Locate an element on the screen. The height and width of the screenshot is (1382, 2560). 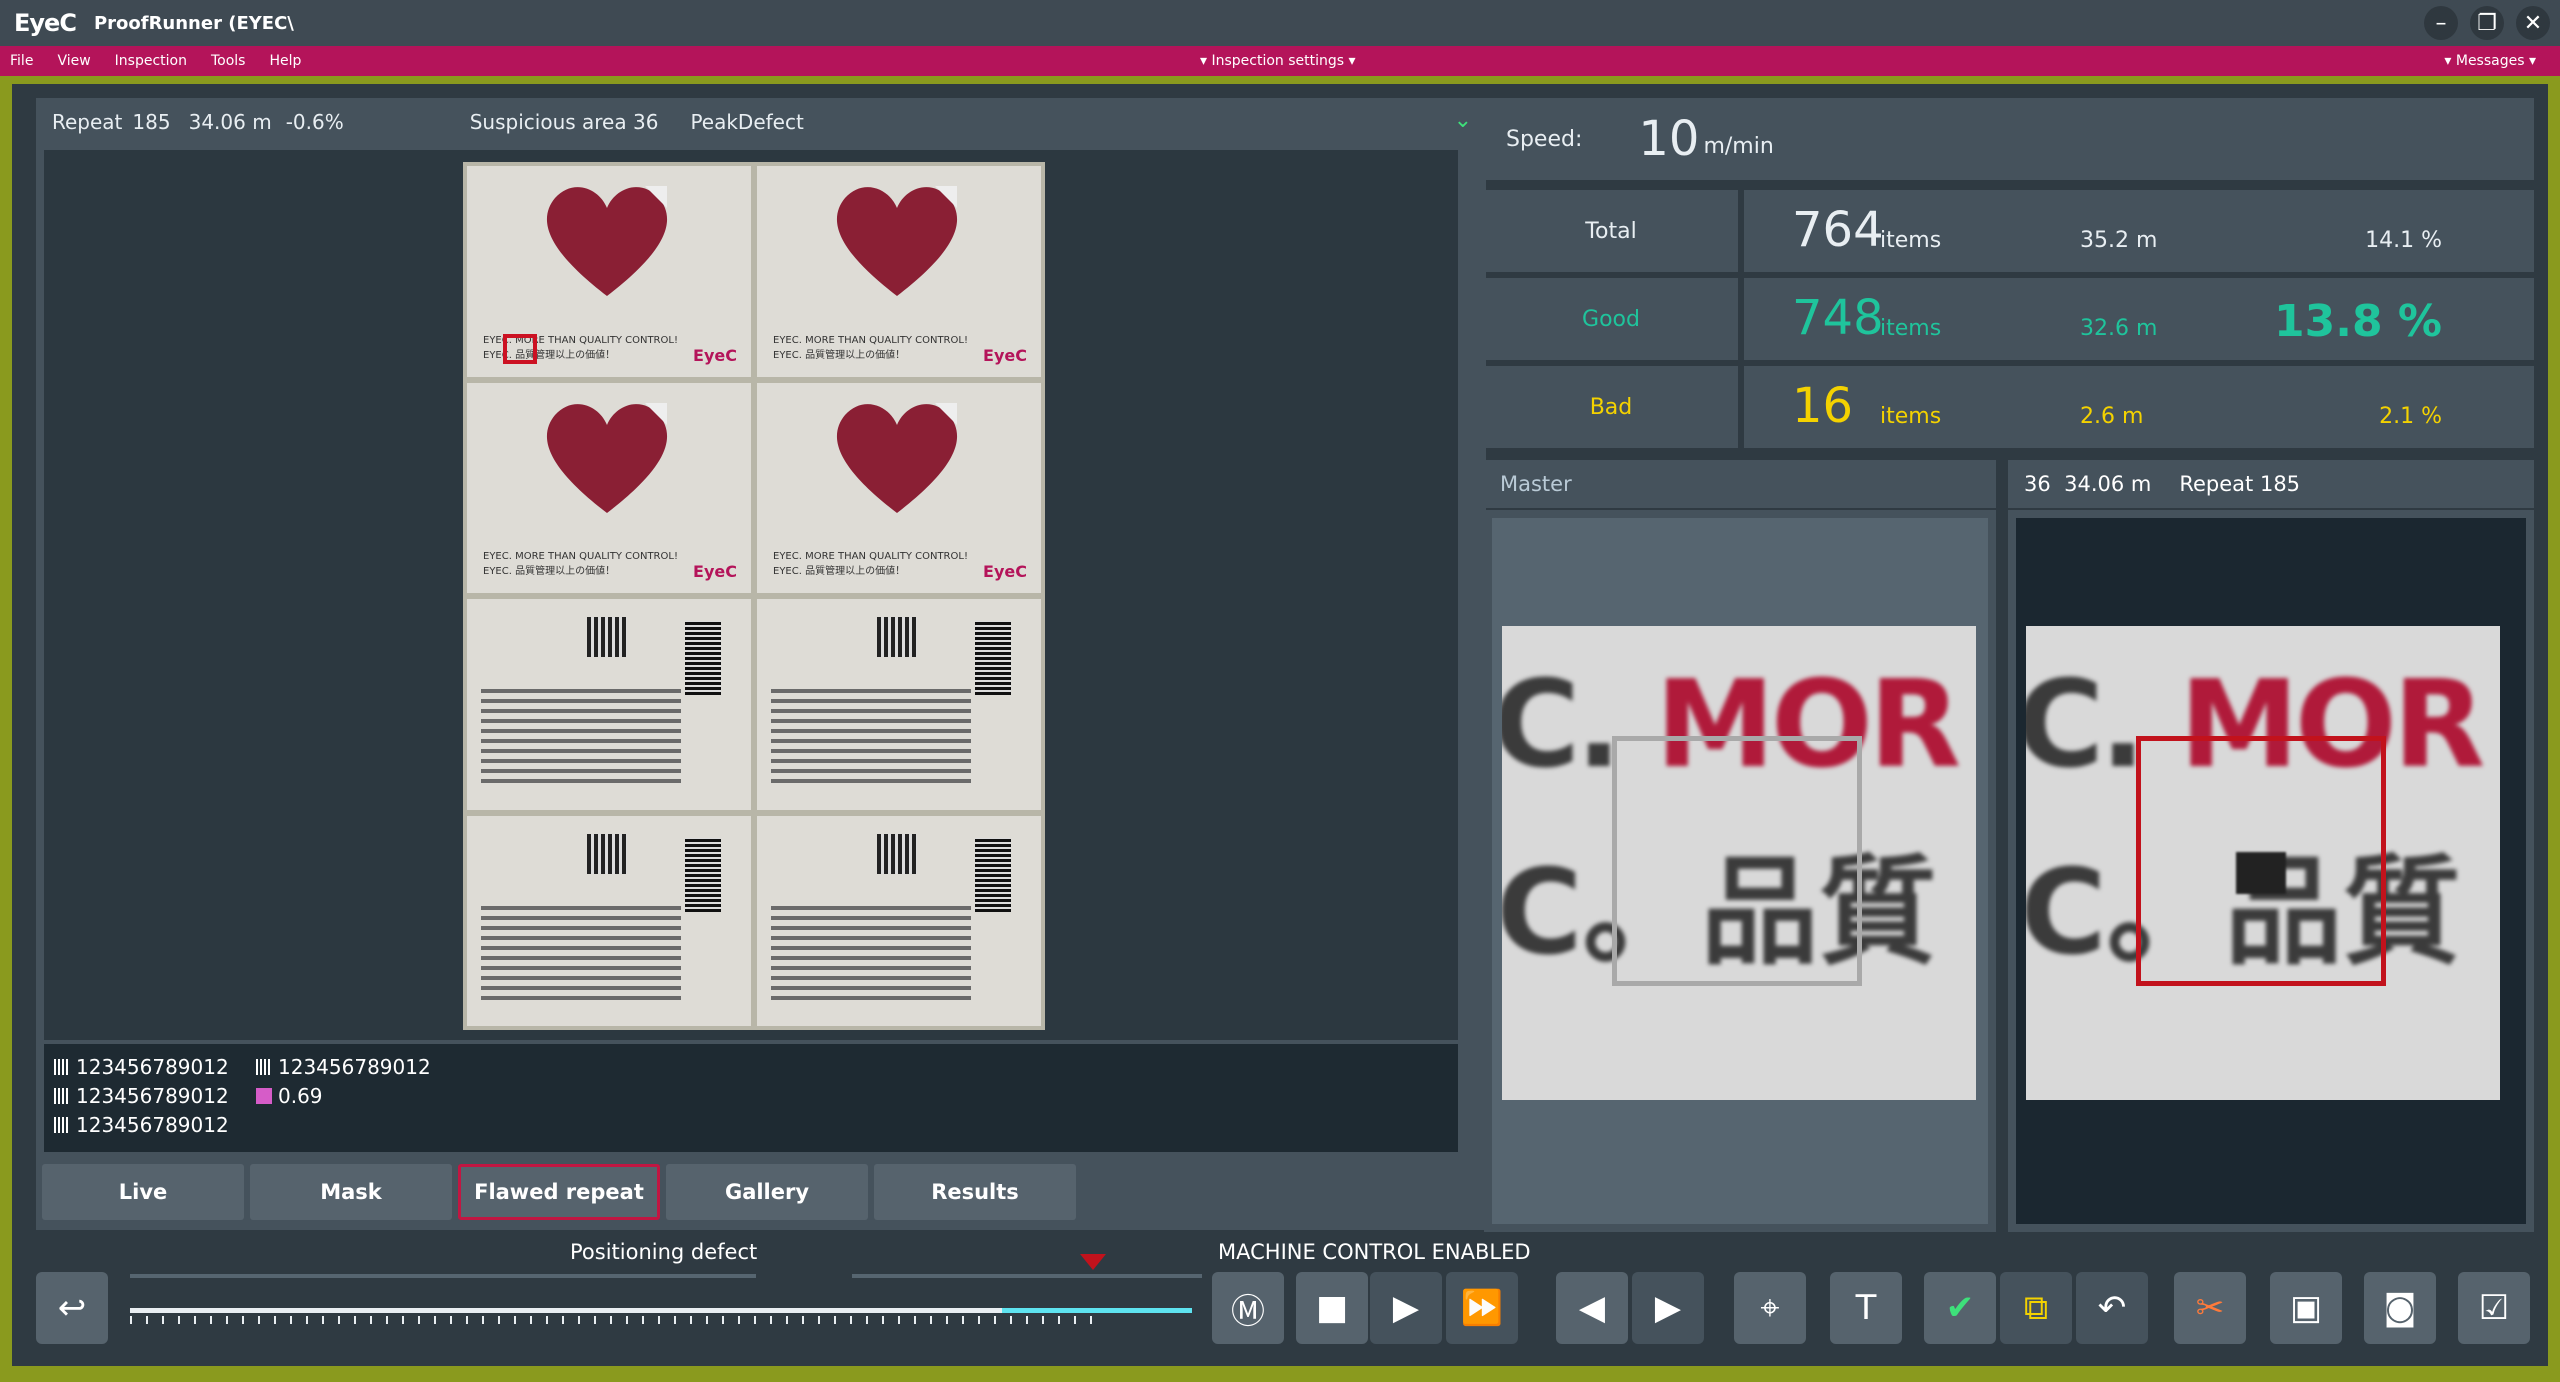
machine-control-status: MACHINE CONTROL ENABLED is located at coordinates (1374, 1252).